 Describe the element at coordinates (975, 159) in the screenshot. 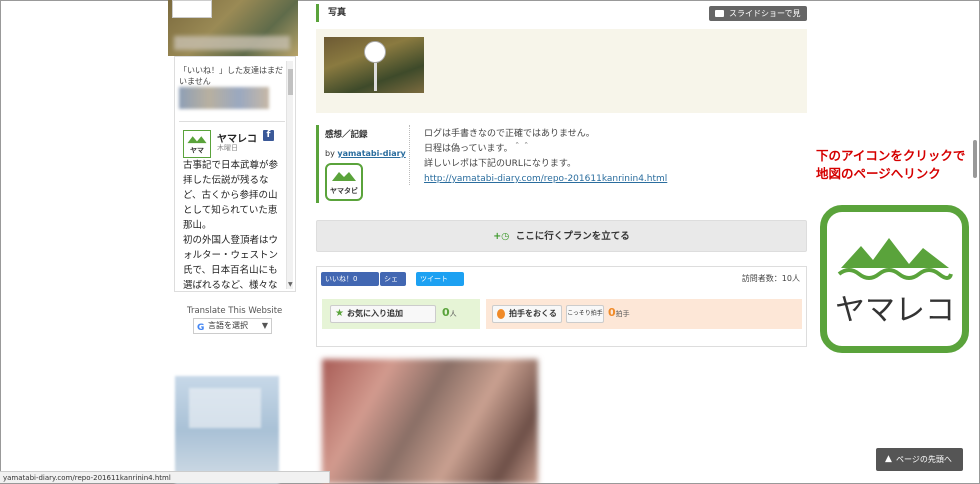

I see `page-scroll-thumb` at that location.